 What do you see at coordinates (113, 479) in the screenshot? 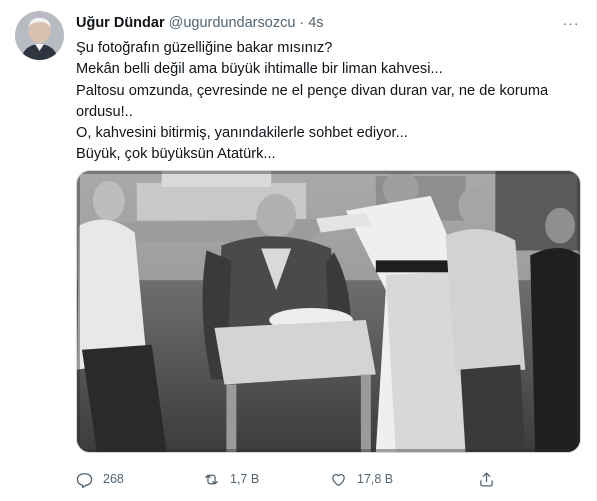
I see `reply-count: 268` at bounding box center [113, 479].